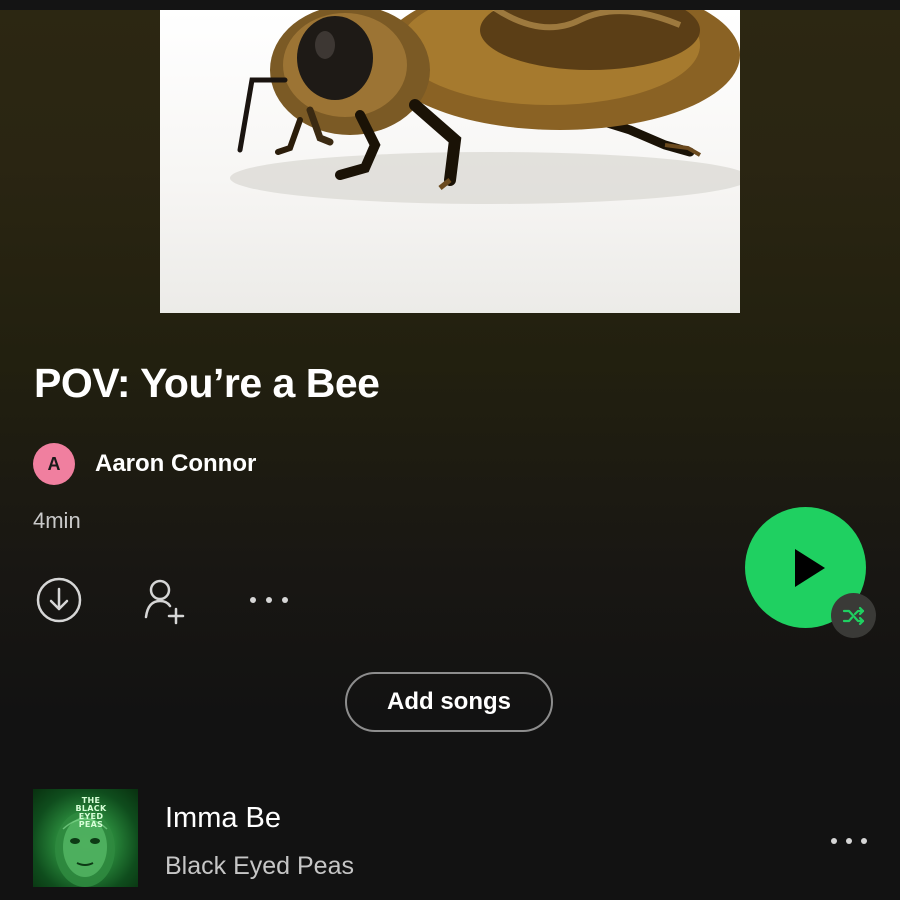 The width and height of the screenshot is (900, 900). What do you see at coordinates (809, 567) in the screenshot?
I see `play-icon` at bounding box center [809, 567].